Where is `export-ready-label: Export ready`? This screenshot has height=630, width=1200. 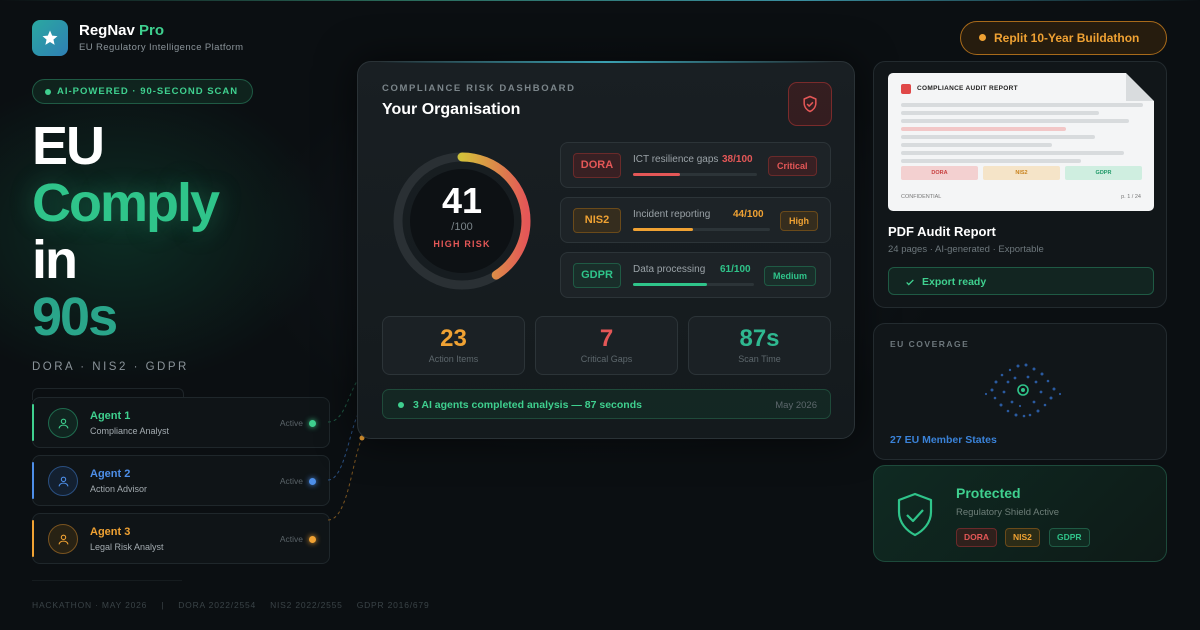
export-ready-label: Export ready is located at coordinates (954, 282).